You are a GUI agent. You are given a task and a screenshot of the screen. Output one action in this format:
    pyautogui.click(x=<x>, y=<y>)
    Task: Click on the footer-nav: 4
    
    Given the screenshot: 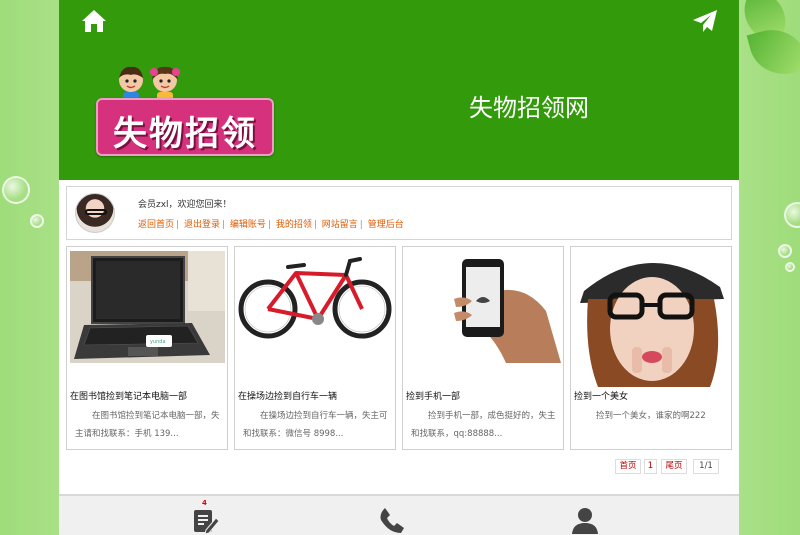 What is the action you would take?
    pyautogui.click(x=399, y=514)
    